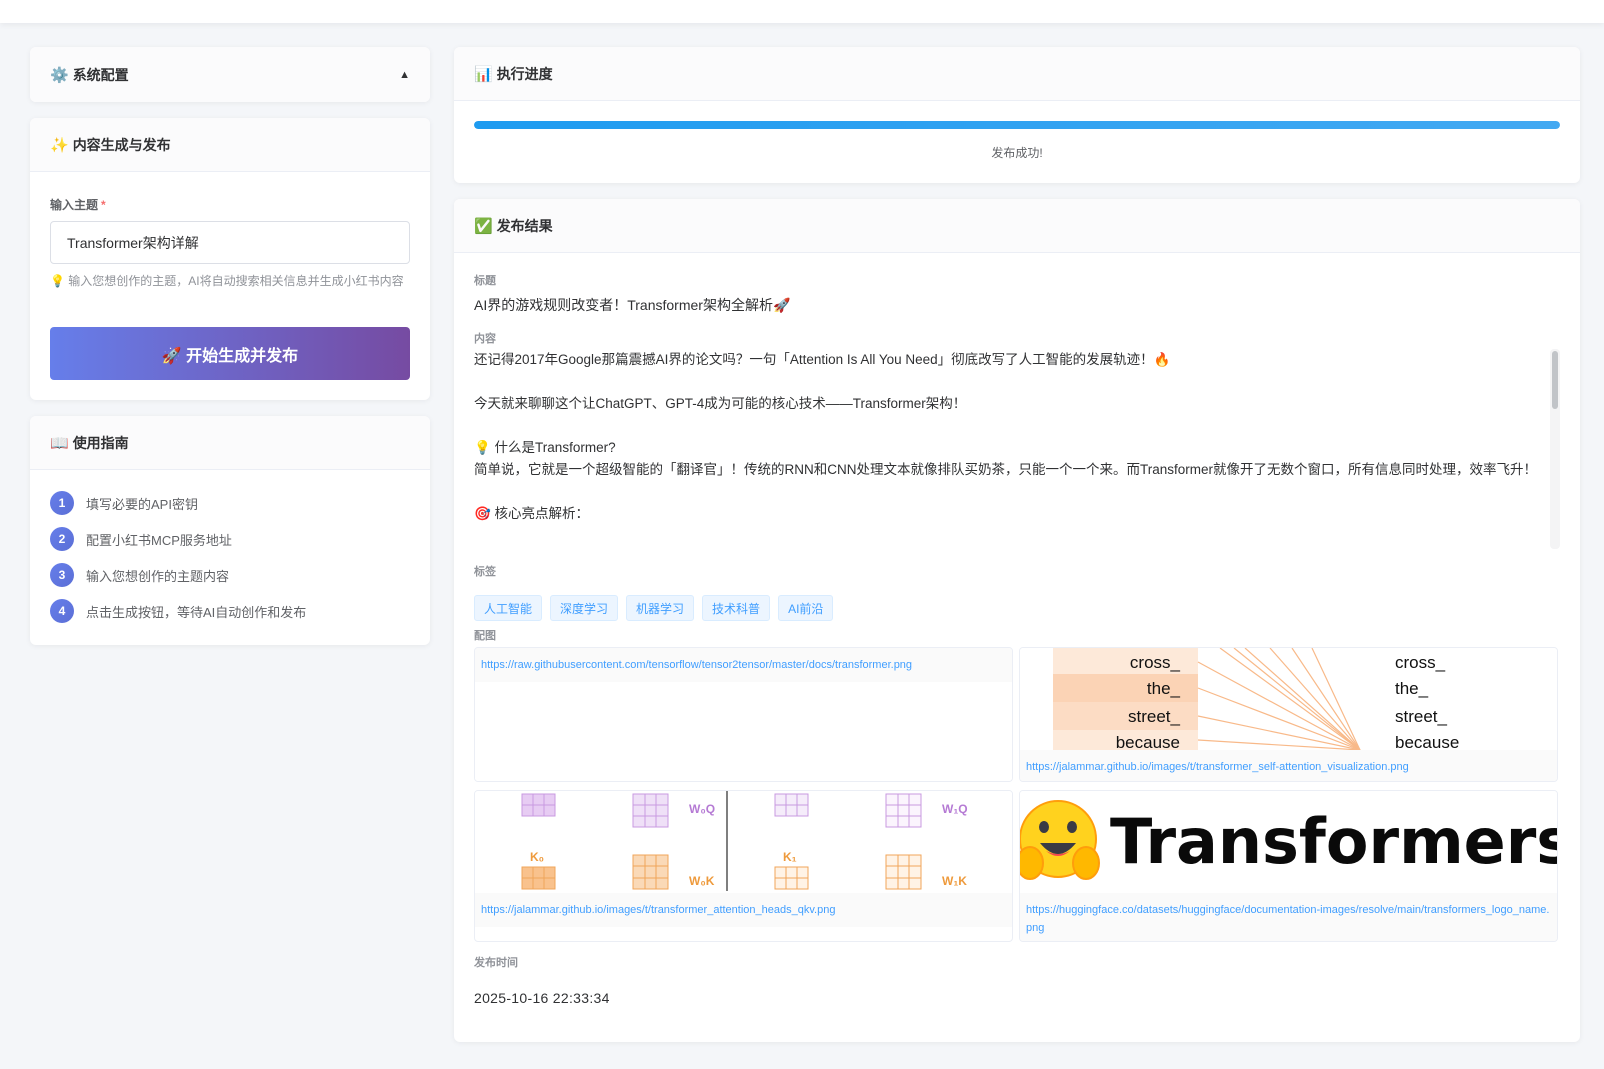  I want to click on system-config-header: ⚙️ 系统配置 ▲, so click(230, 74).